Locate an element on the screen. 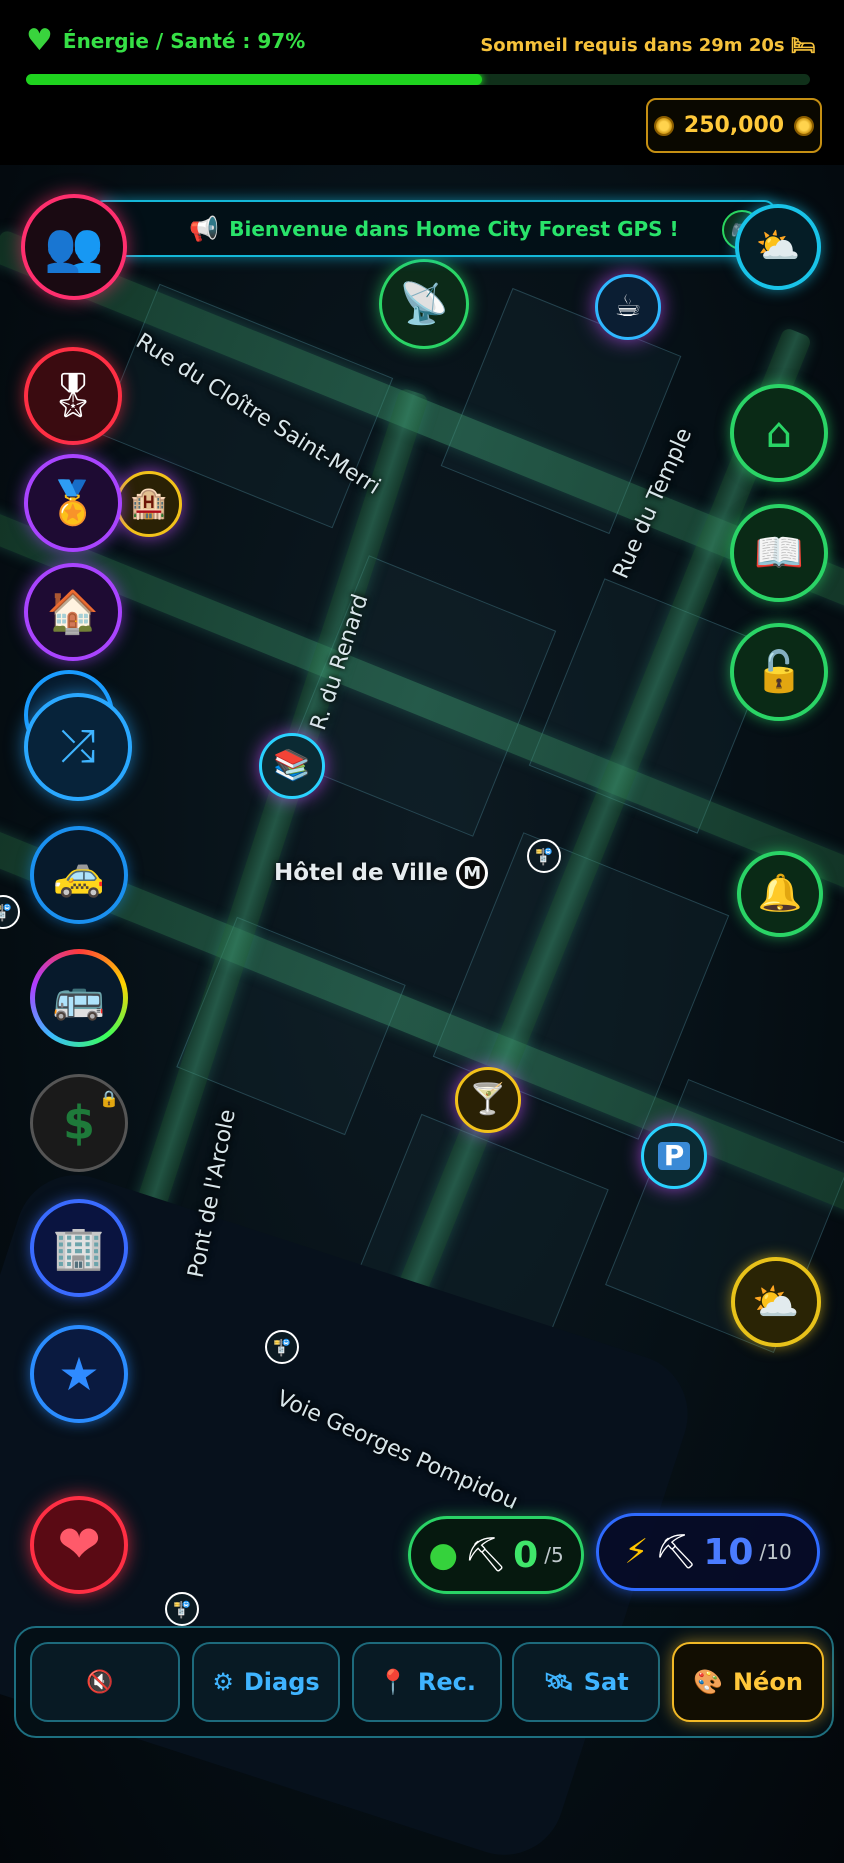 The width and height of the screenshot is (844, 1863). coin-balance: 250,000 is located at coordinates (734, 125).